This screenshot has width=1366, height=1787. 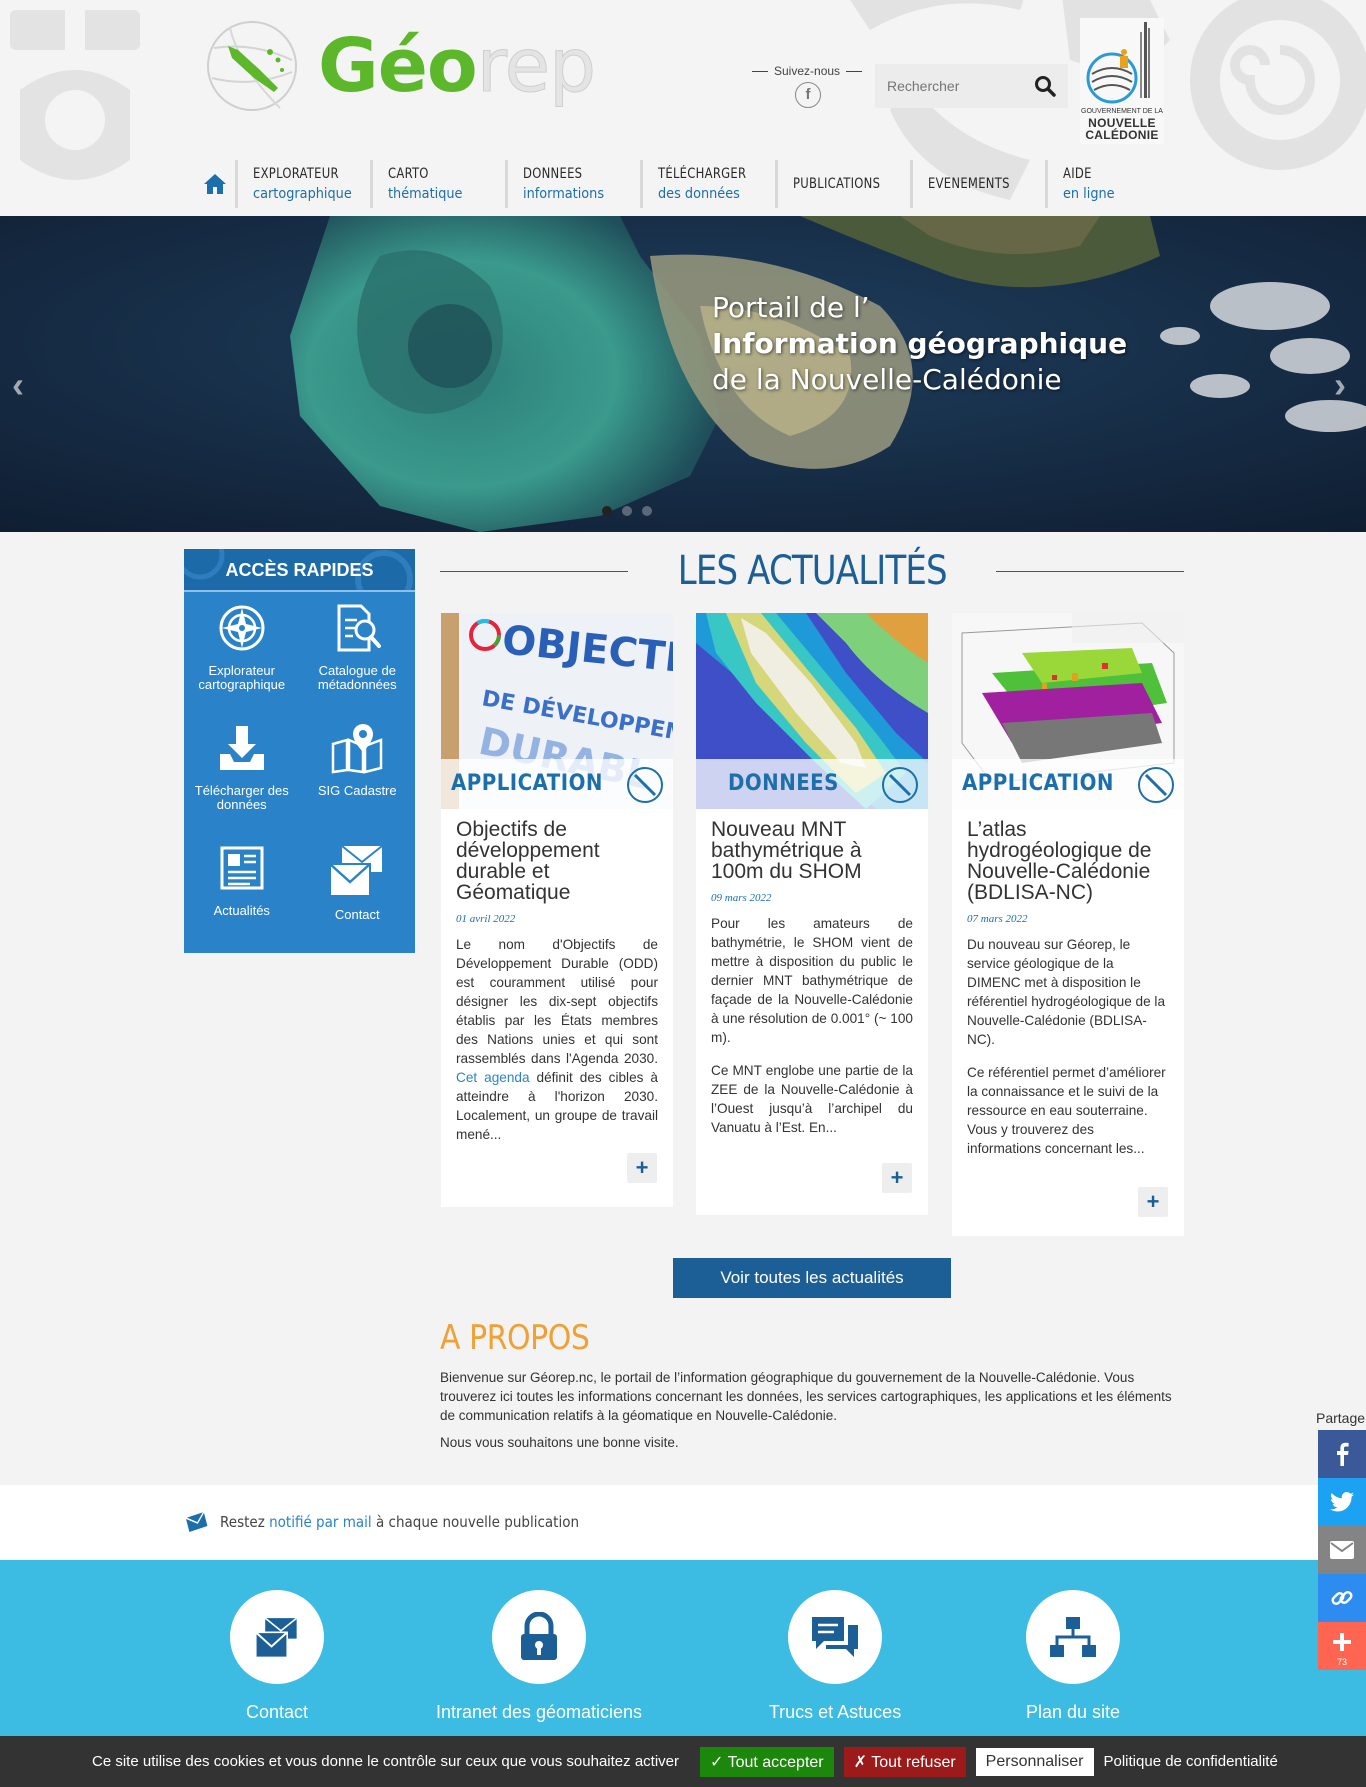 What do you see at coordinates (242, 656) in the screenshot?
I see `quick-link-explorateur: Explorateur cartographique` at bounding box center [242, 656].